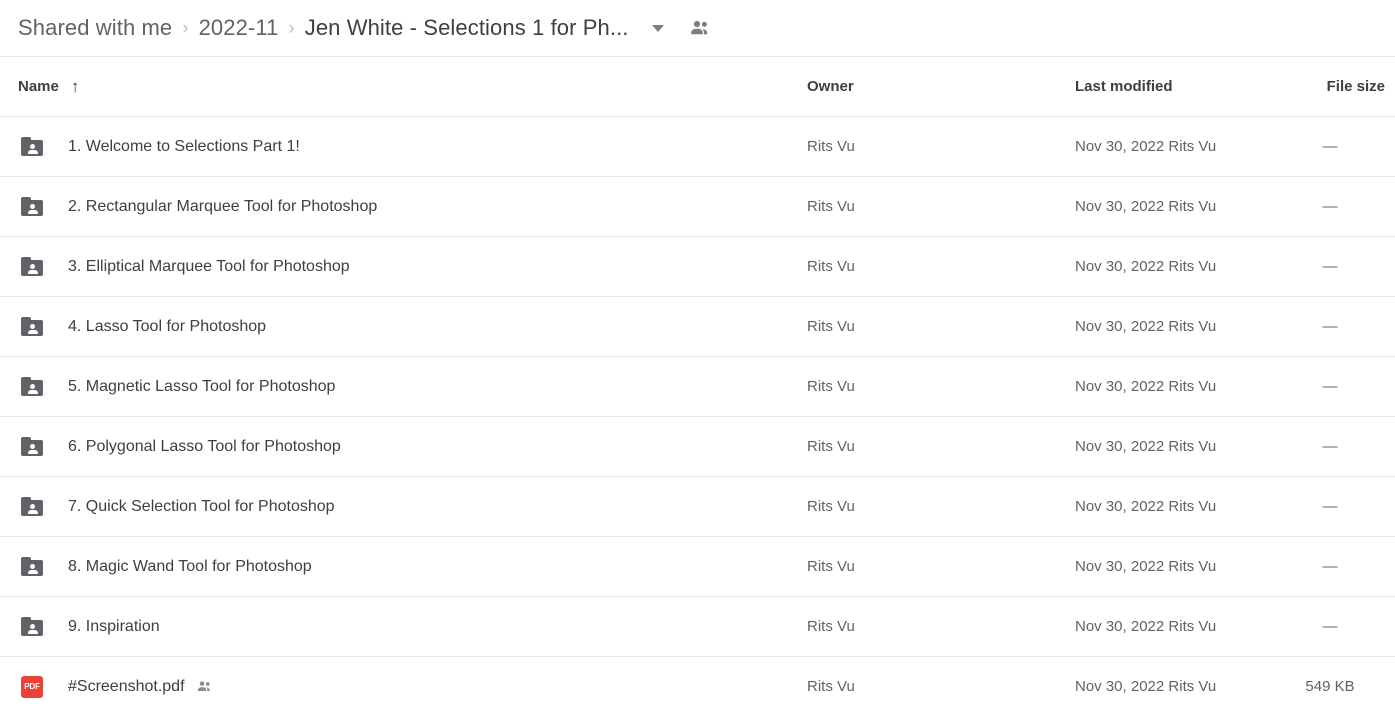 Image resolution: width=1395 pixels, height=708 pixels. I want to click on column-header-name-label: Name, so click(38, 86).